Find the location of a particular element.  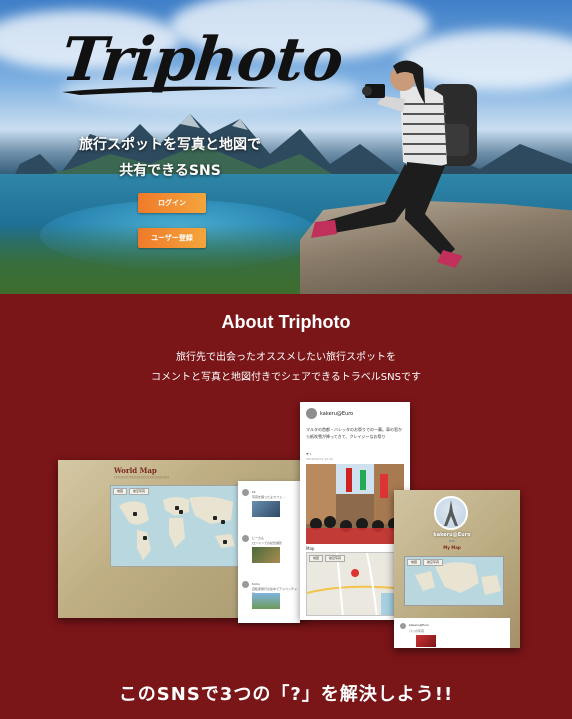

about-title: About Triphoto is located at coordinates (286, 322).